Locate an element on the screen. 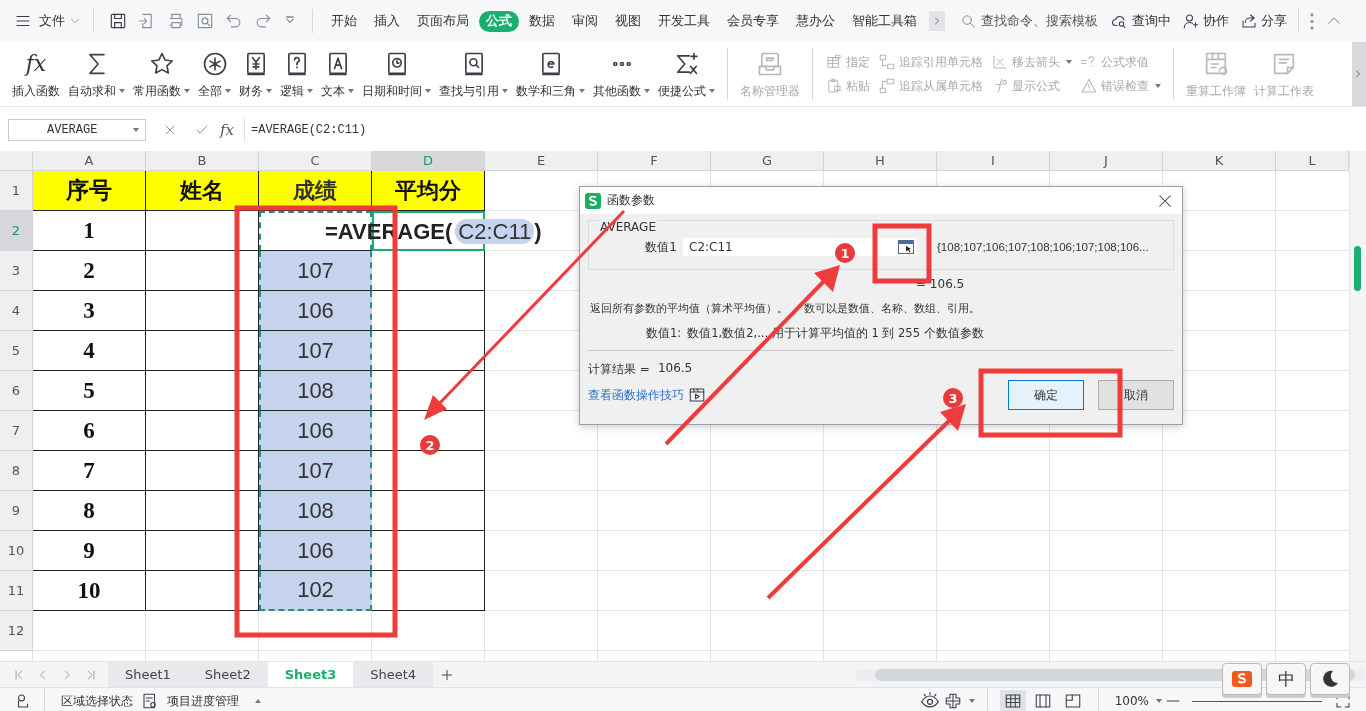  ribbon-button: 常用函数 is located at coordinates (161, 74).